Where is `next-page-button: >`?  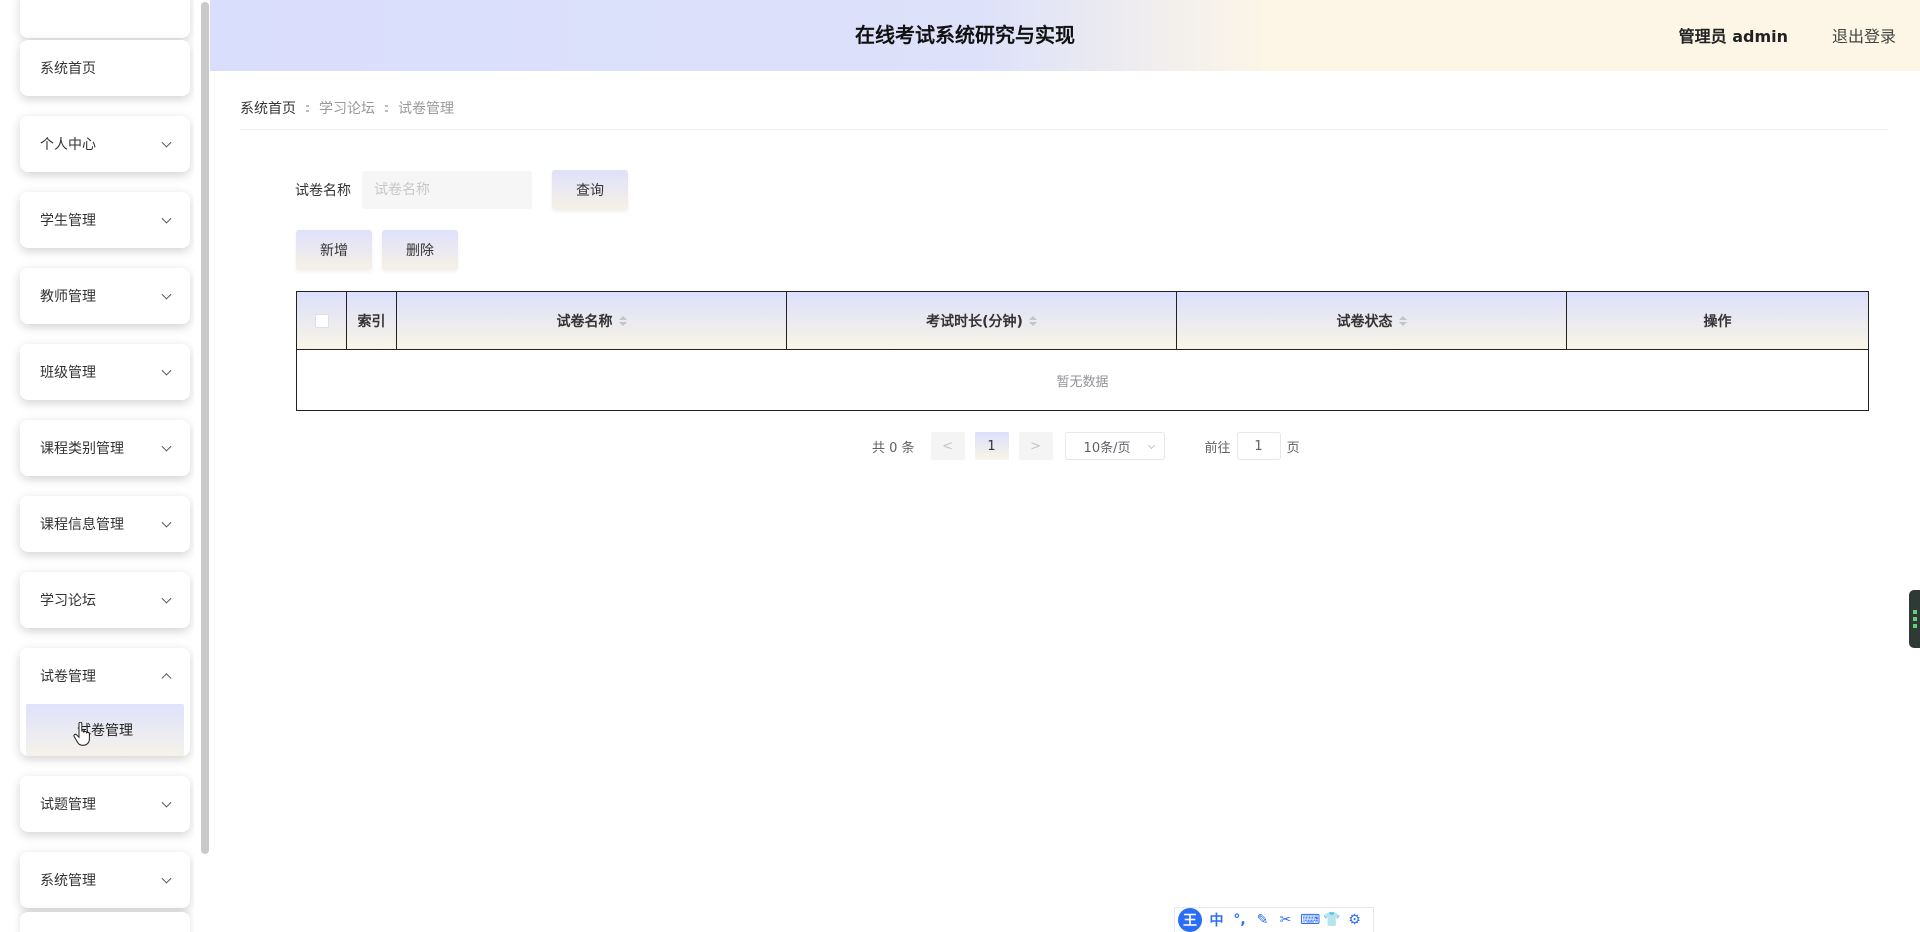
next-page-button: > is located at coordinates (1035, 446).